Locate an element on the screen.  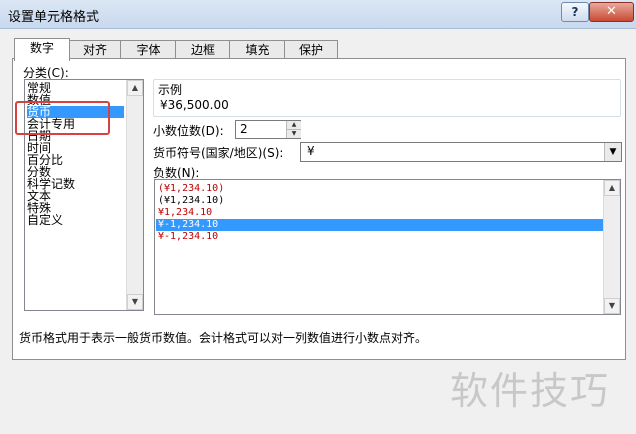
dialog-title: 设置单元格格式 is located at coordinates (54, 17).